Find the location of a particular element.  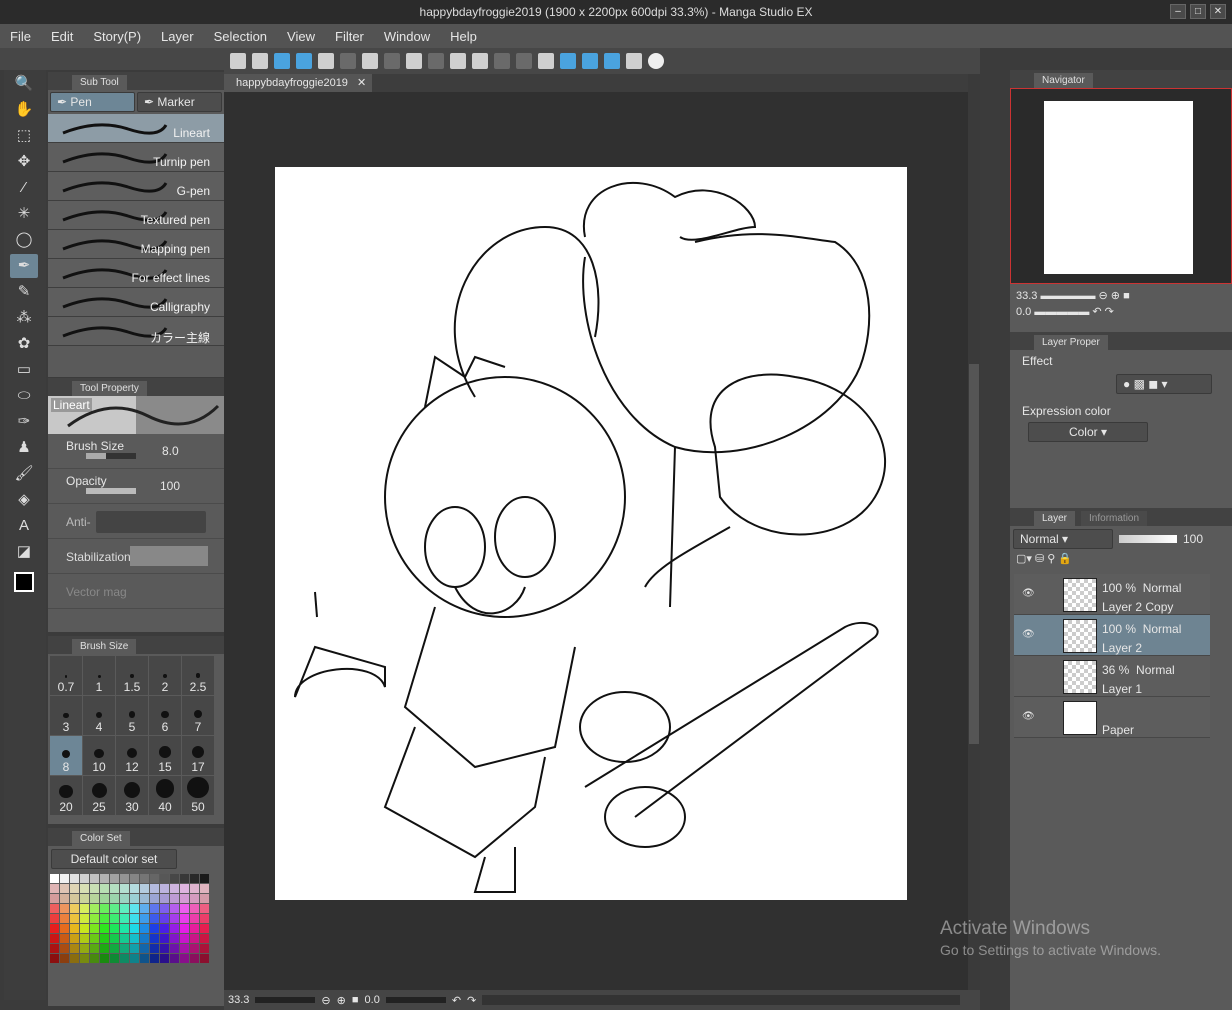

save-icon is located at coordinates (304, 61).